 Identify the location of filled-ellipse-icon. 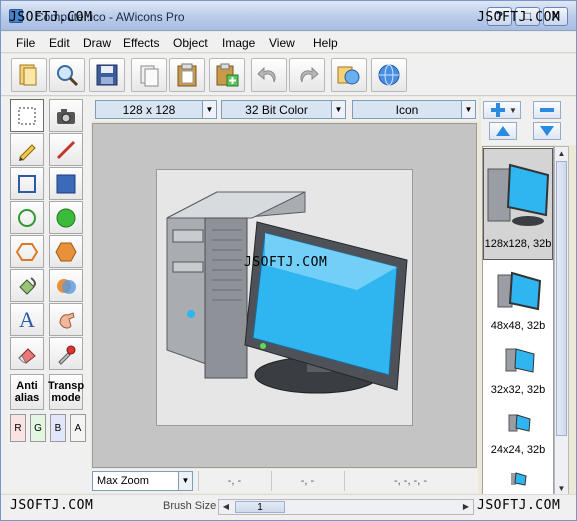
(66, 217).